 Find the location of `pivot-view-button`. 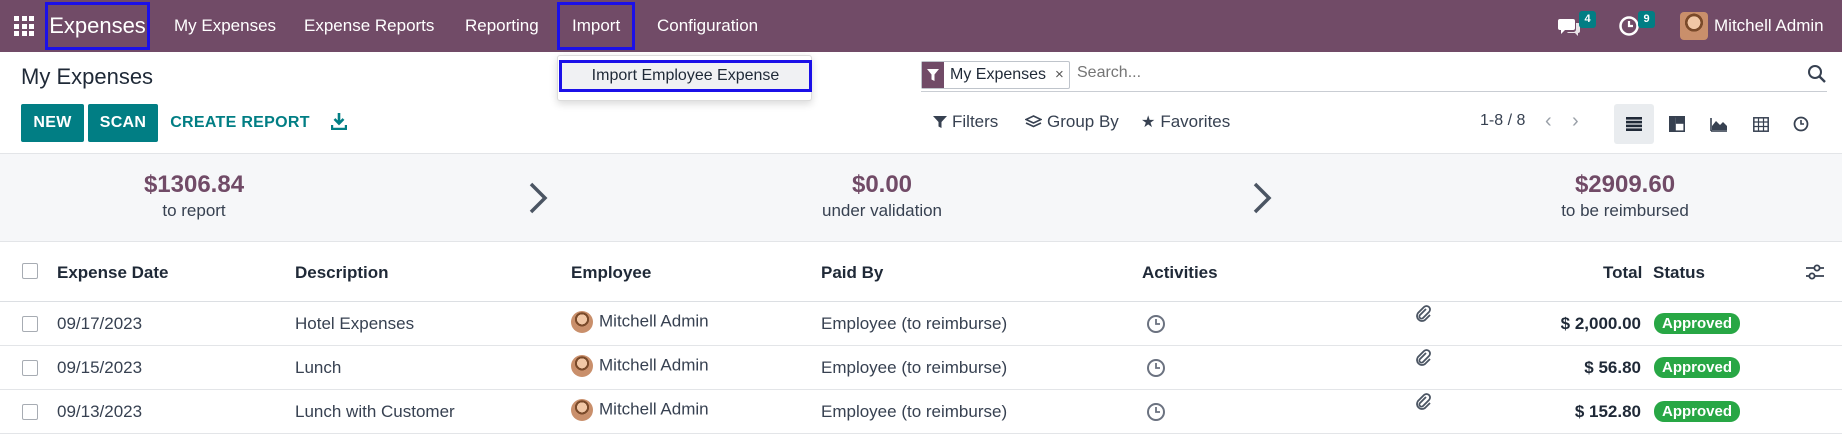

pivot-view-button is located at coordinates (1761, 124).